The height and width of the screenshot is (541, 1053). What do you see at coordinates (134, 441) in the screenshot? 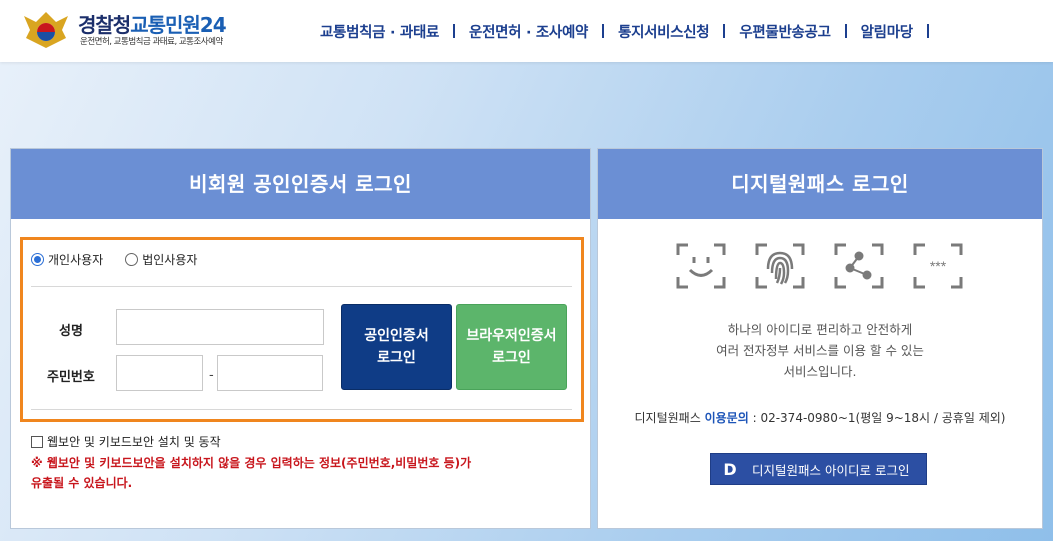
I see `security-checkbox-label: 웹보안 및 키보드보안 설치 및 동작` at bounding box center [134, 441].